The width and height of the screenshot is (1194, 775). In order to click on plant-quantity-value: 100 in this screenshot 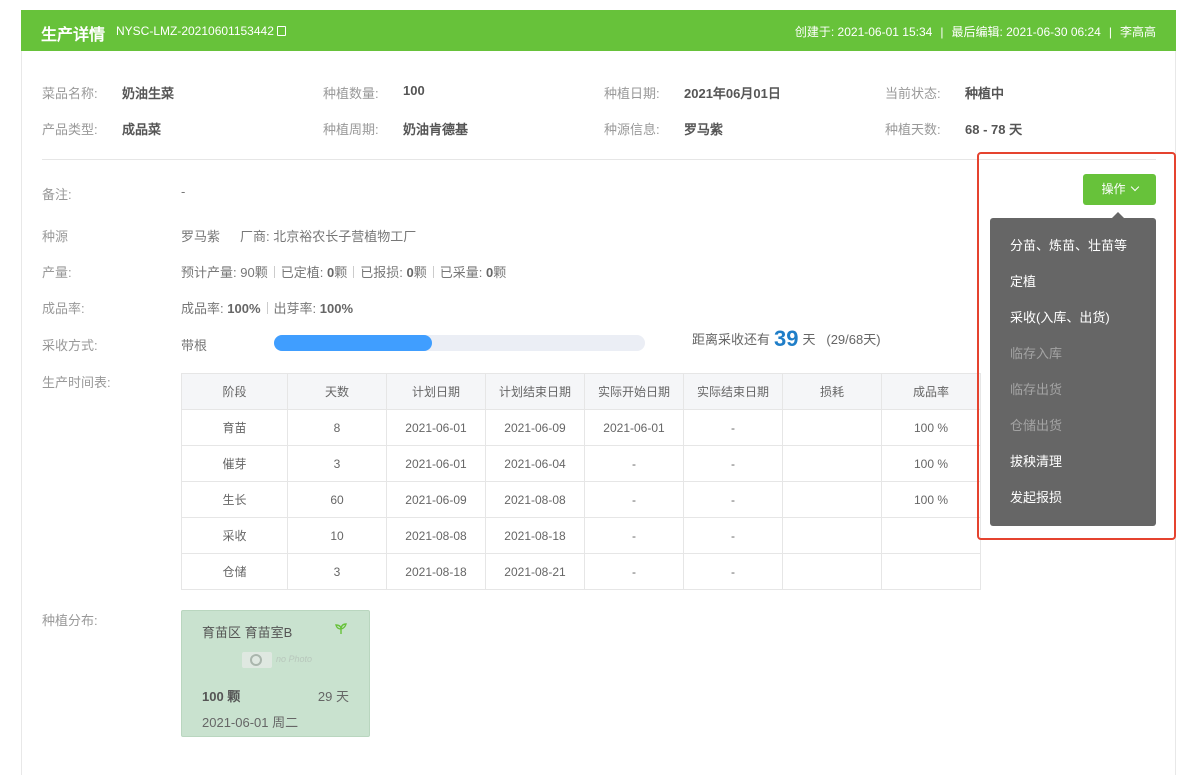, I will do `click(414, 90)`.